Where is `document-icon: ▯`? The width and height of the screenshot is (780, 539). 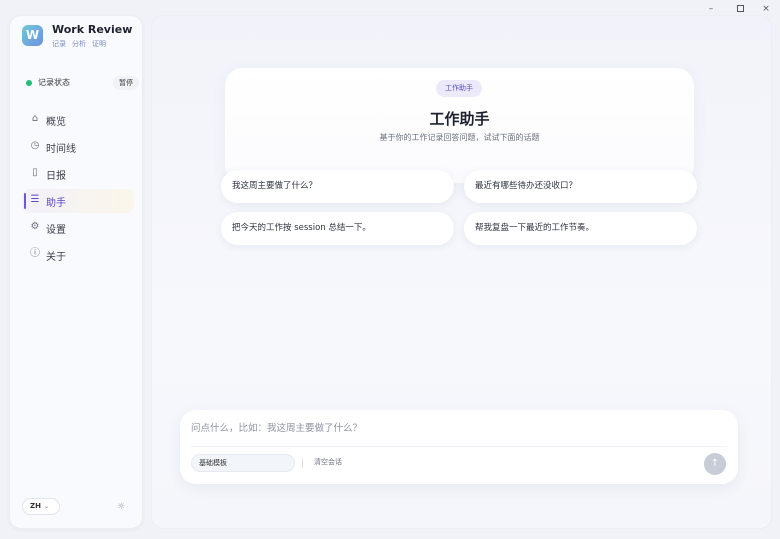
document-icon: ▯ is located at coordinates (35, 172).